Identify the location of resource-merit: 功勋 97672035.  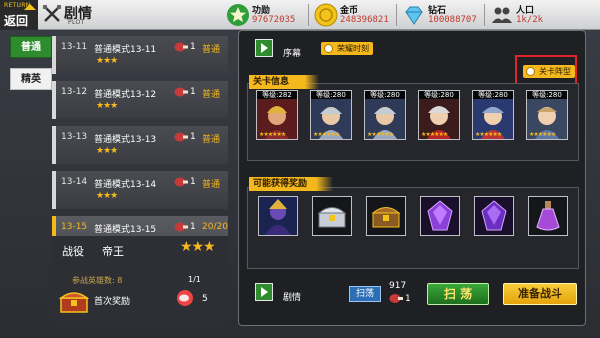
(267, 15).